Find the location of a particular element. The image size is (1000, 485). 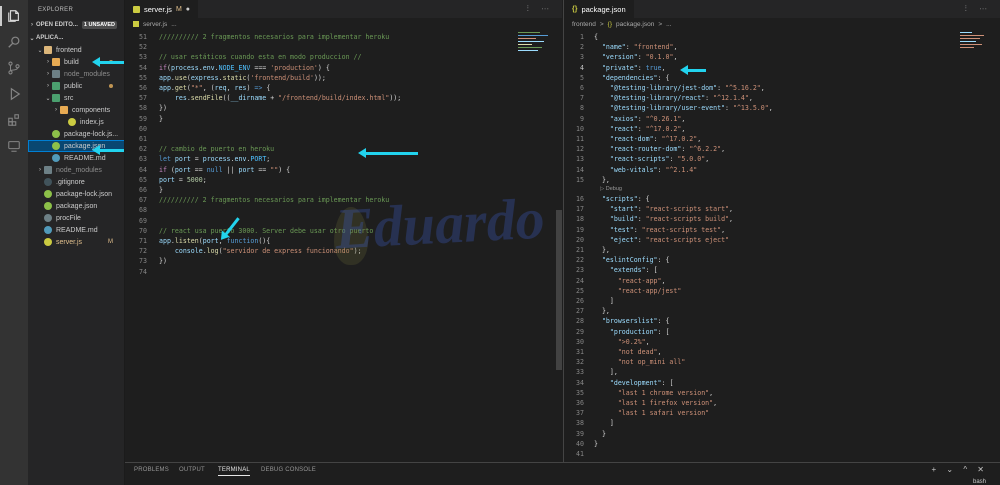

code-line: 62 // cambio de puerto en heroku is located at coordinates (343, 149).